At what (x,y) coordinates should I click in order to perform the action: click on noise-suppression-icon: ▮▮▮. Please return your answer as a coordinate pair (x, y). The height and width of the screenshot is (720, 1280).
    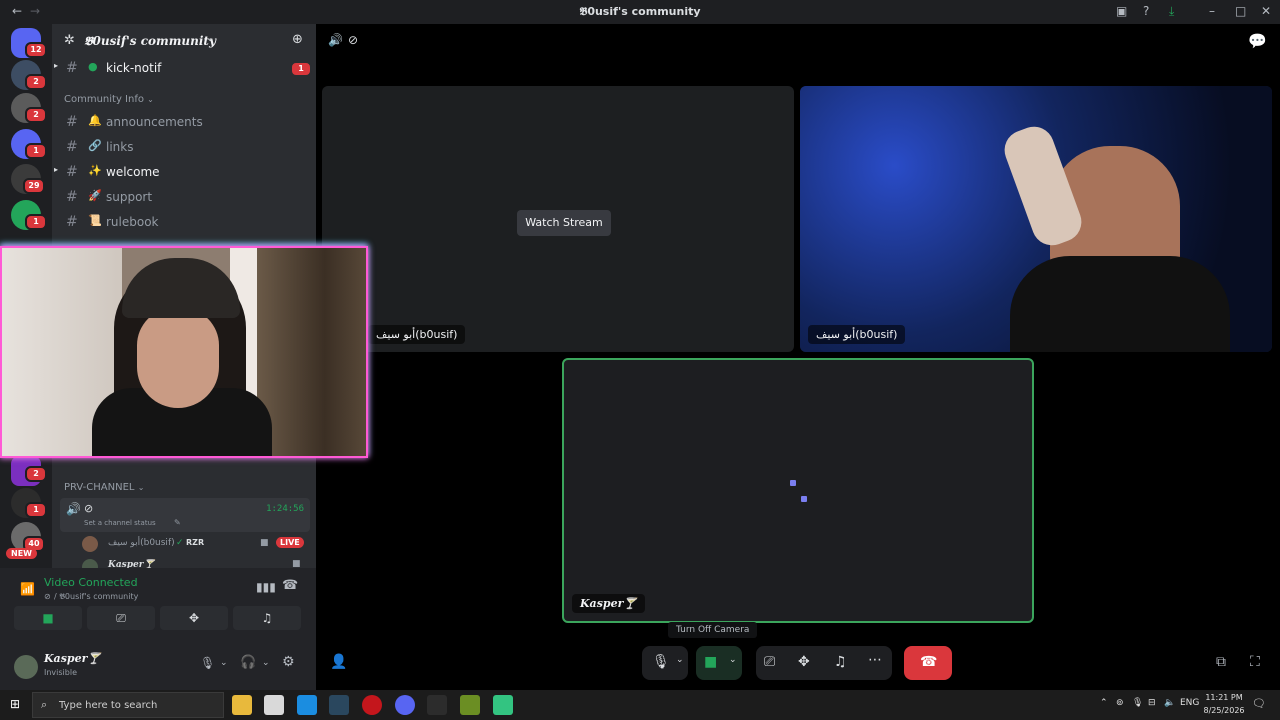
    Looking at the image, I should click on (266, 587).